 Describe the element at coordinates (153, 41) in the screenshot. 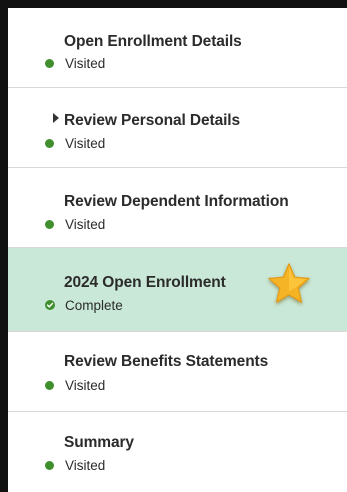

I see `step-title: Open Enrollment Details` at that location.